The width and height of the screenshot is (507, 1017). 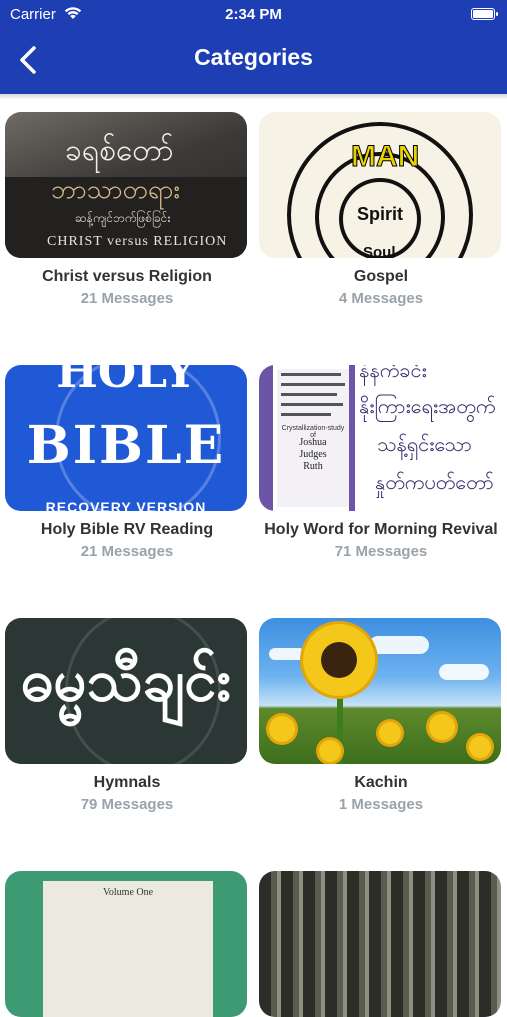 What do you see at coordinates (424, 445) in the screenshot?
I see `thumbnail-mm-line: သန့်ရှင်းသော` at bounding box center [424, 445].